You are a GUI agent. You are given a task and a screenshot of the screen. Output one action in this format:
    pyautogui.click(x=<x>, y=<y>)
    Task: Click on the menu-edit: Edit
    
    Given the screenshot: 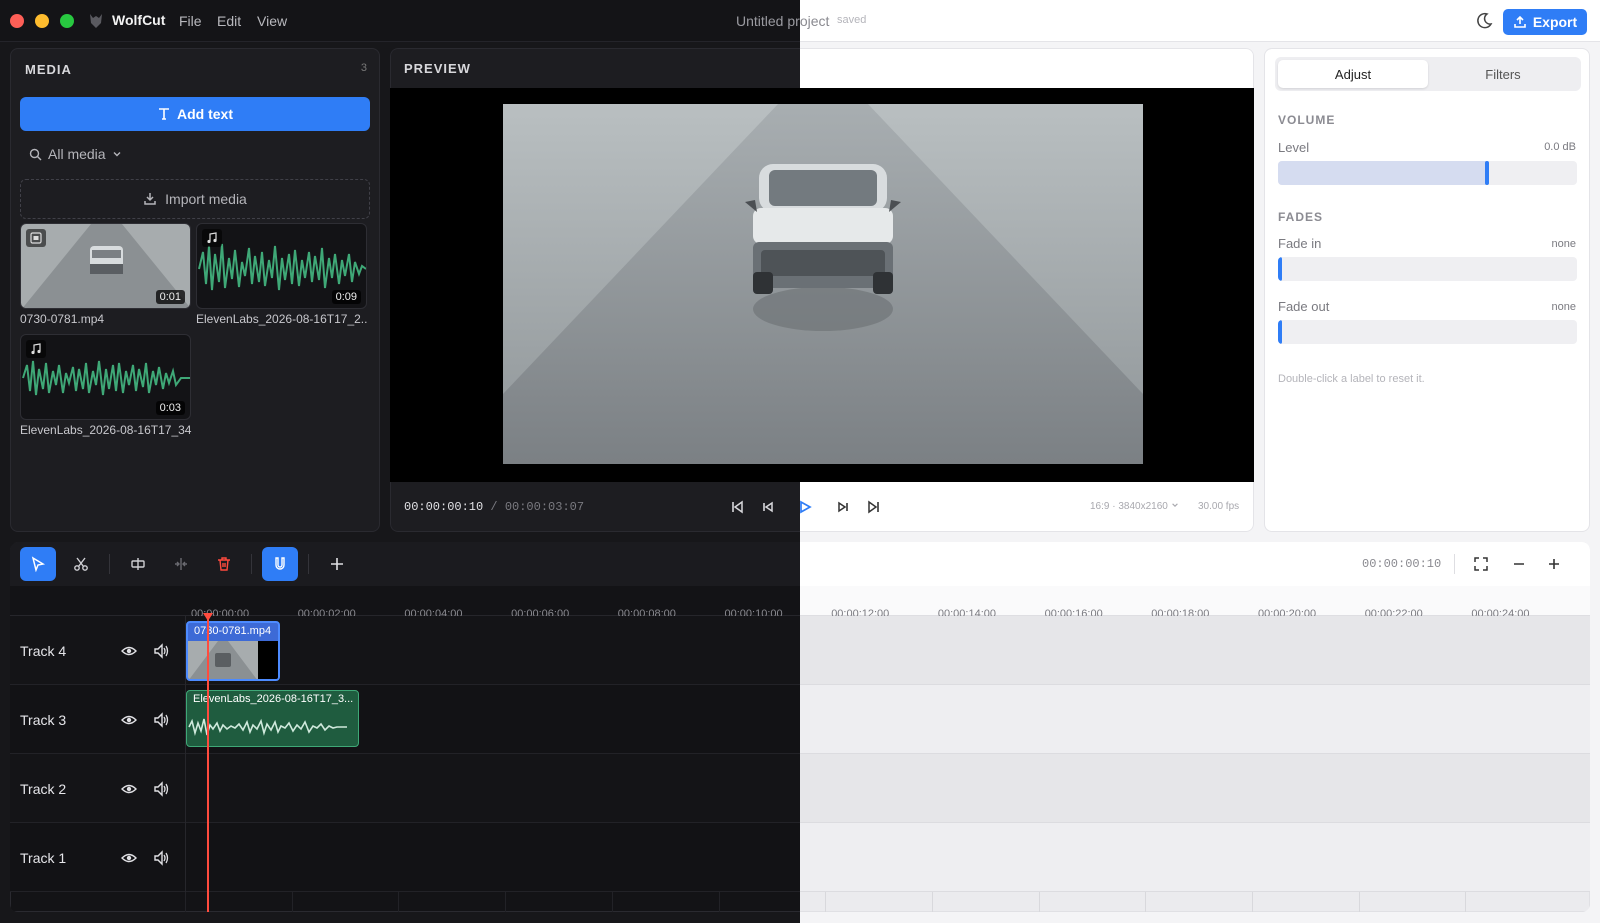 What is the action you would take?
    pyautogui.click(x=229, y=21)
    